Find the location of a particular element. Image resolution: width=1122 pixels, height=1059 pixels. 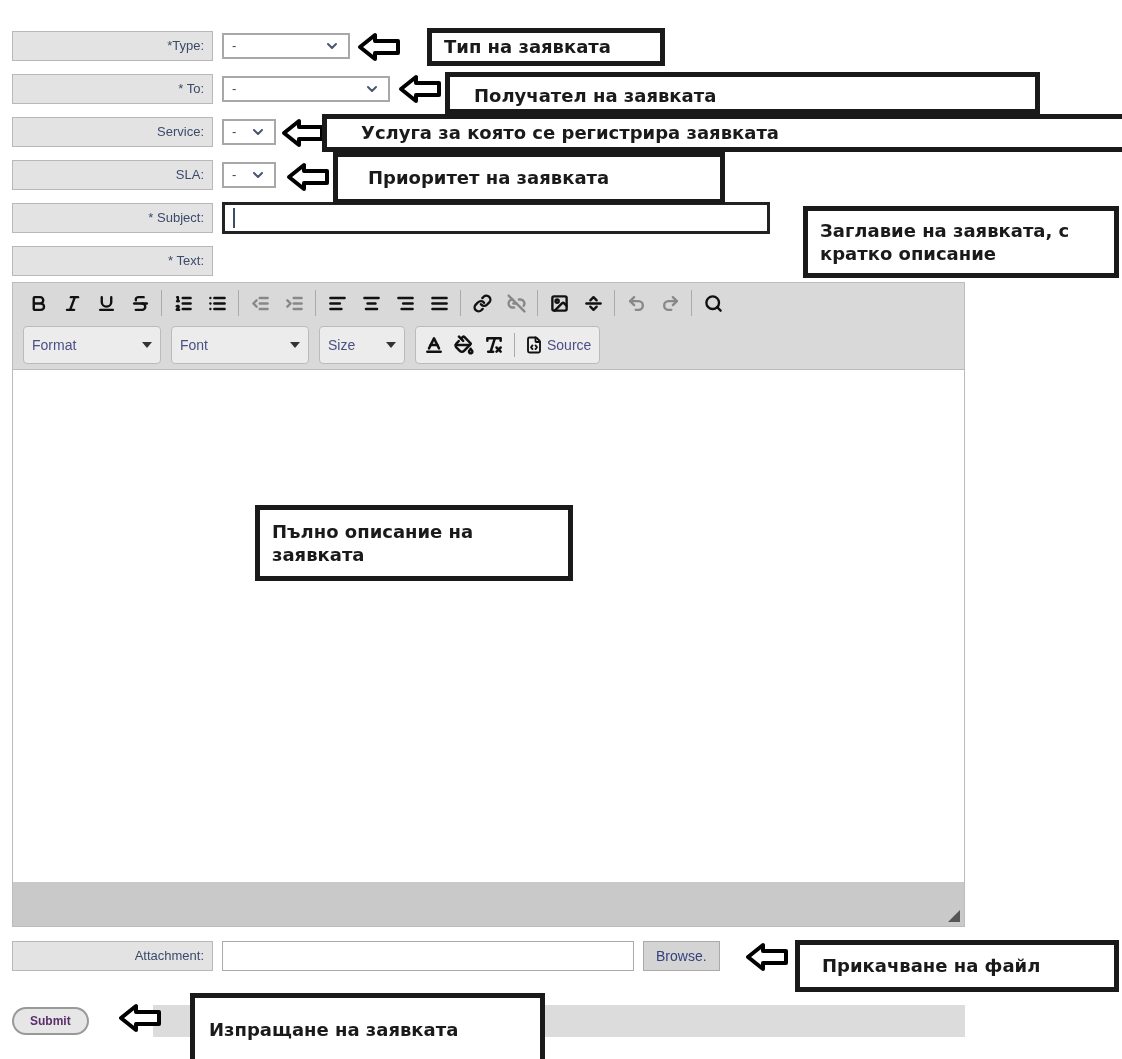

style-combo: Format is located at coordinates (92, 345).